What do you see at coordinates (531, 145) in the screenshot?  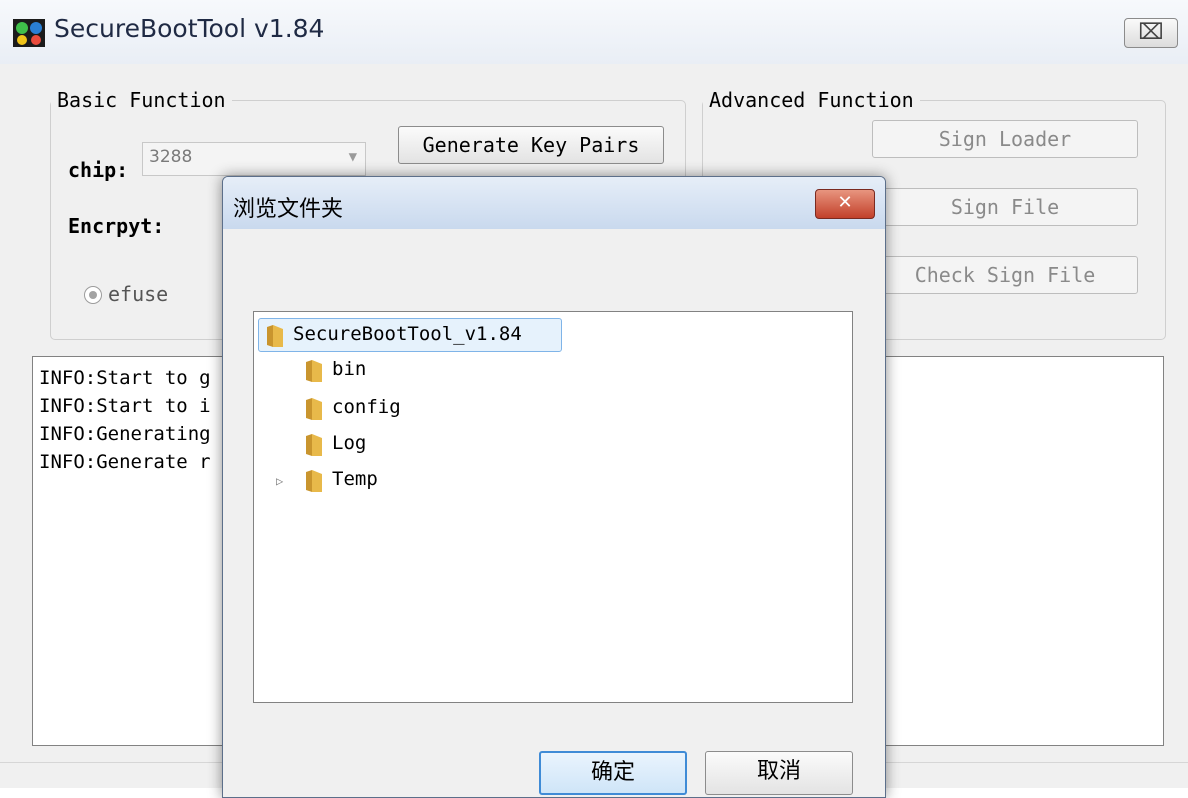 I see `generate-key-pairs-button: Generate Key Pairs` at bounding box center [531, 145].